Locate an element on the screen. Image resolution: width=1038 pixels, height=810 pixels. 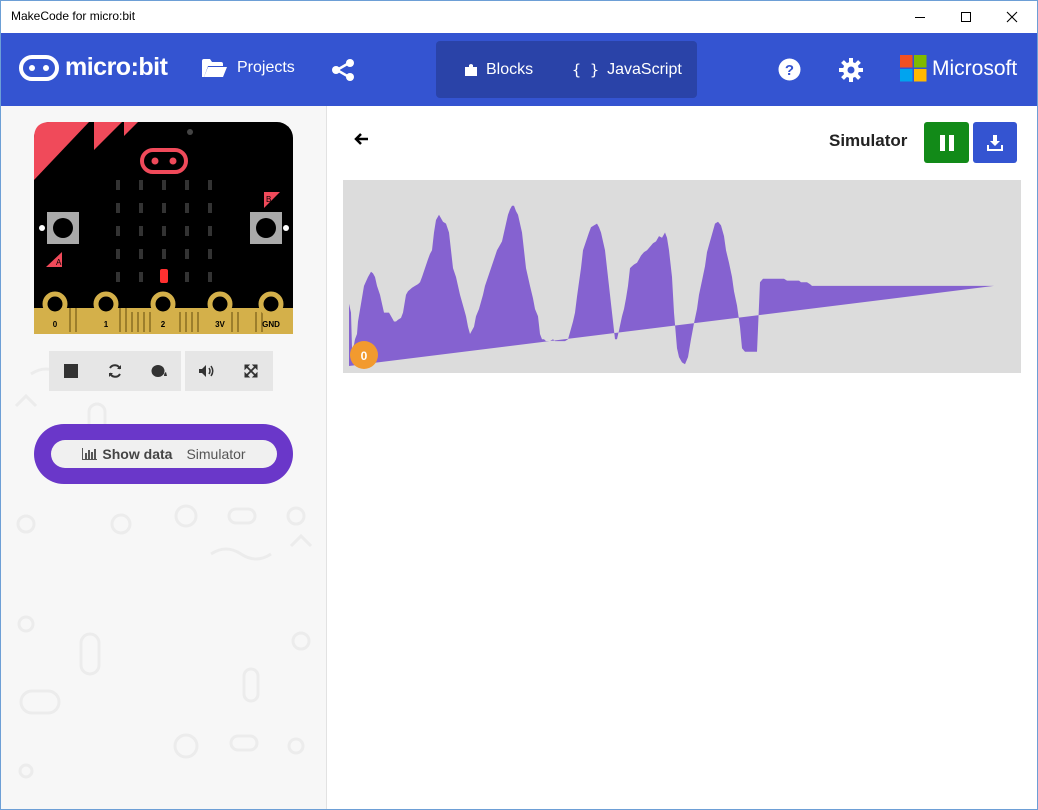
javascript-tab: { } JavaScript is located at coordinates (627, 70).